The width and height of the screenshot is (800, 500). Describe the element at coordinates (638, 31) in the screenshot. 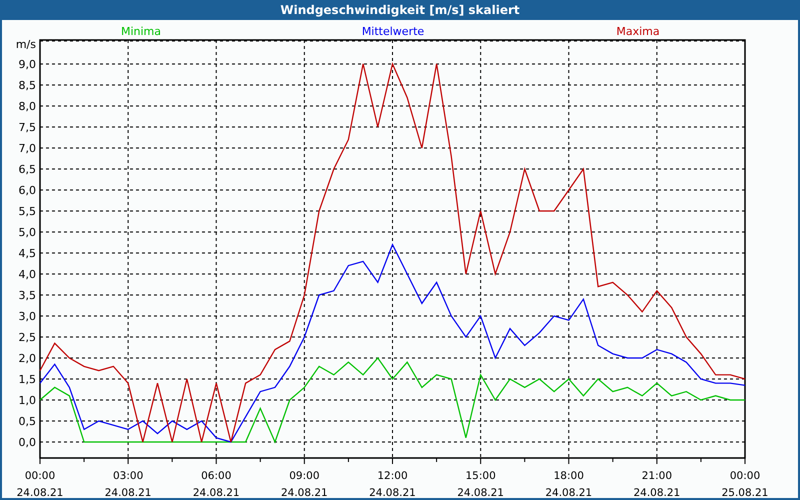

I see `legend-label: Maxima` at that location.